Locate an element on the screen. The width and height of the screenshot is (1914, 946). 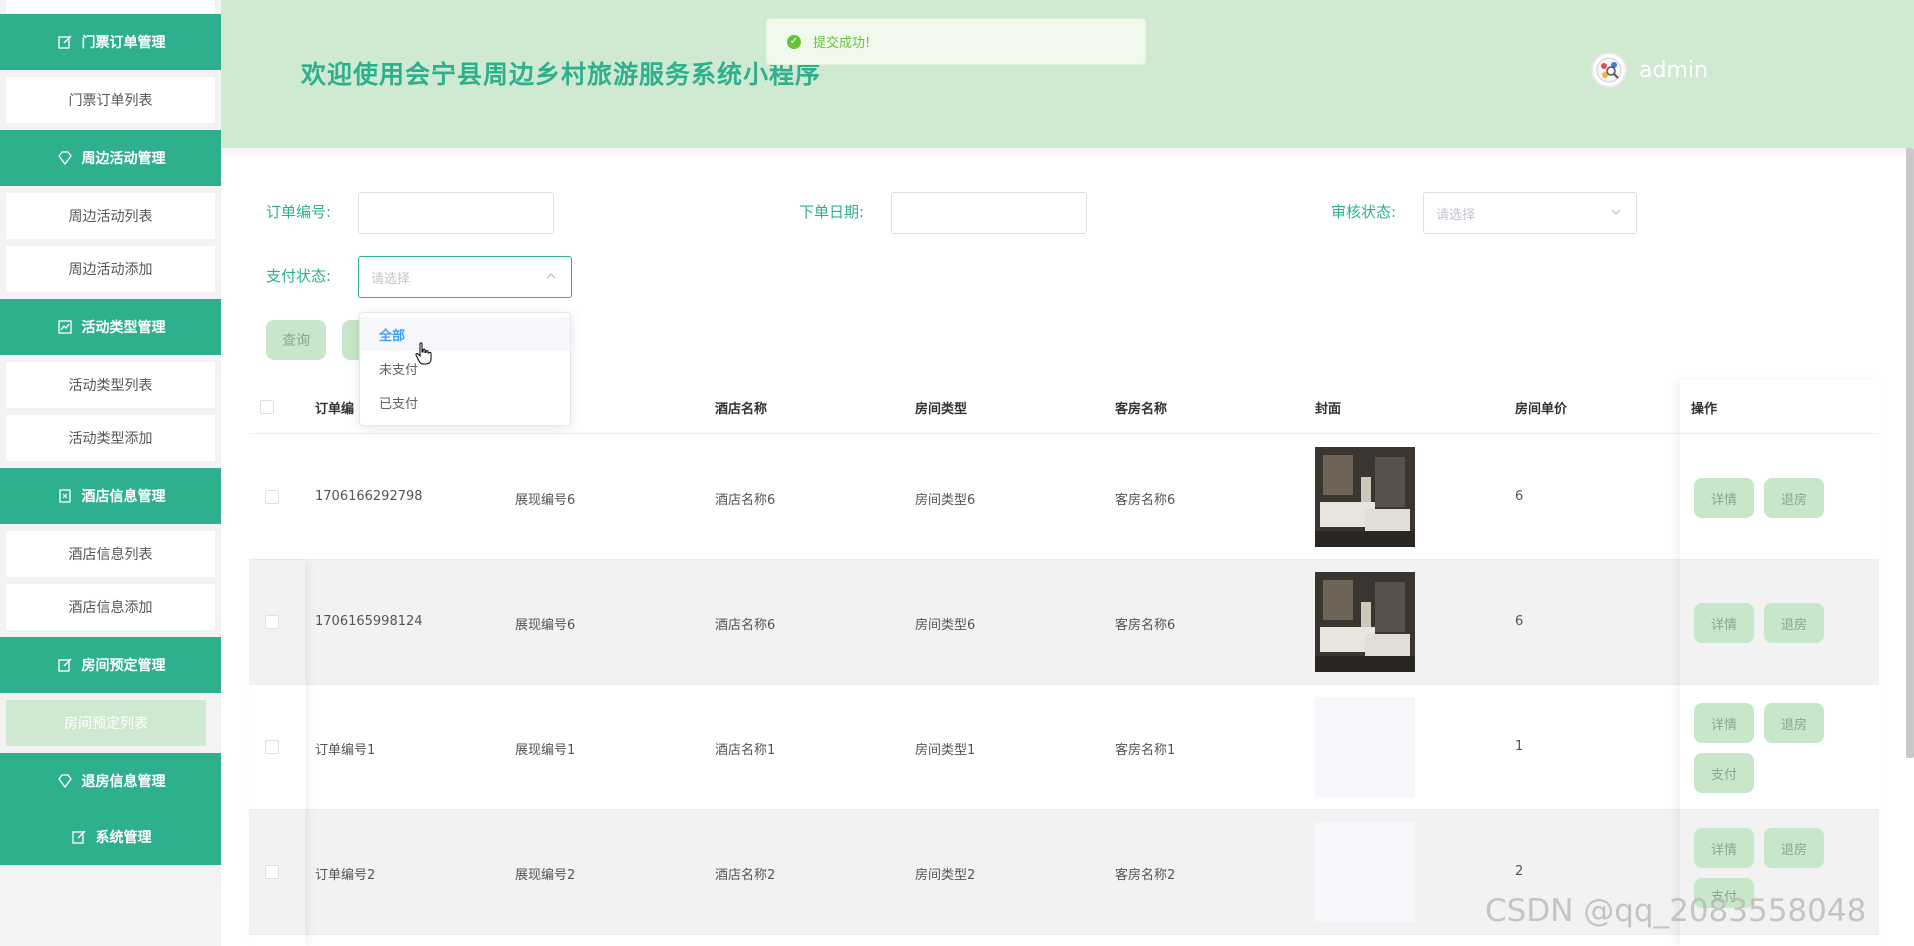
sidebar-item-label: 周边活动添加 is located at coordinates (110, 270).